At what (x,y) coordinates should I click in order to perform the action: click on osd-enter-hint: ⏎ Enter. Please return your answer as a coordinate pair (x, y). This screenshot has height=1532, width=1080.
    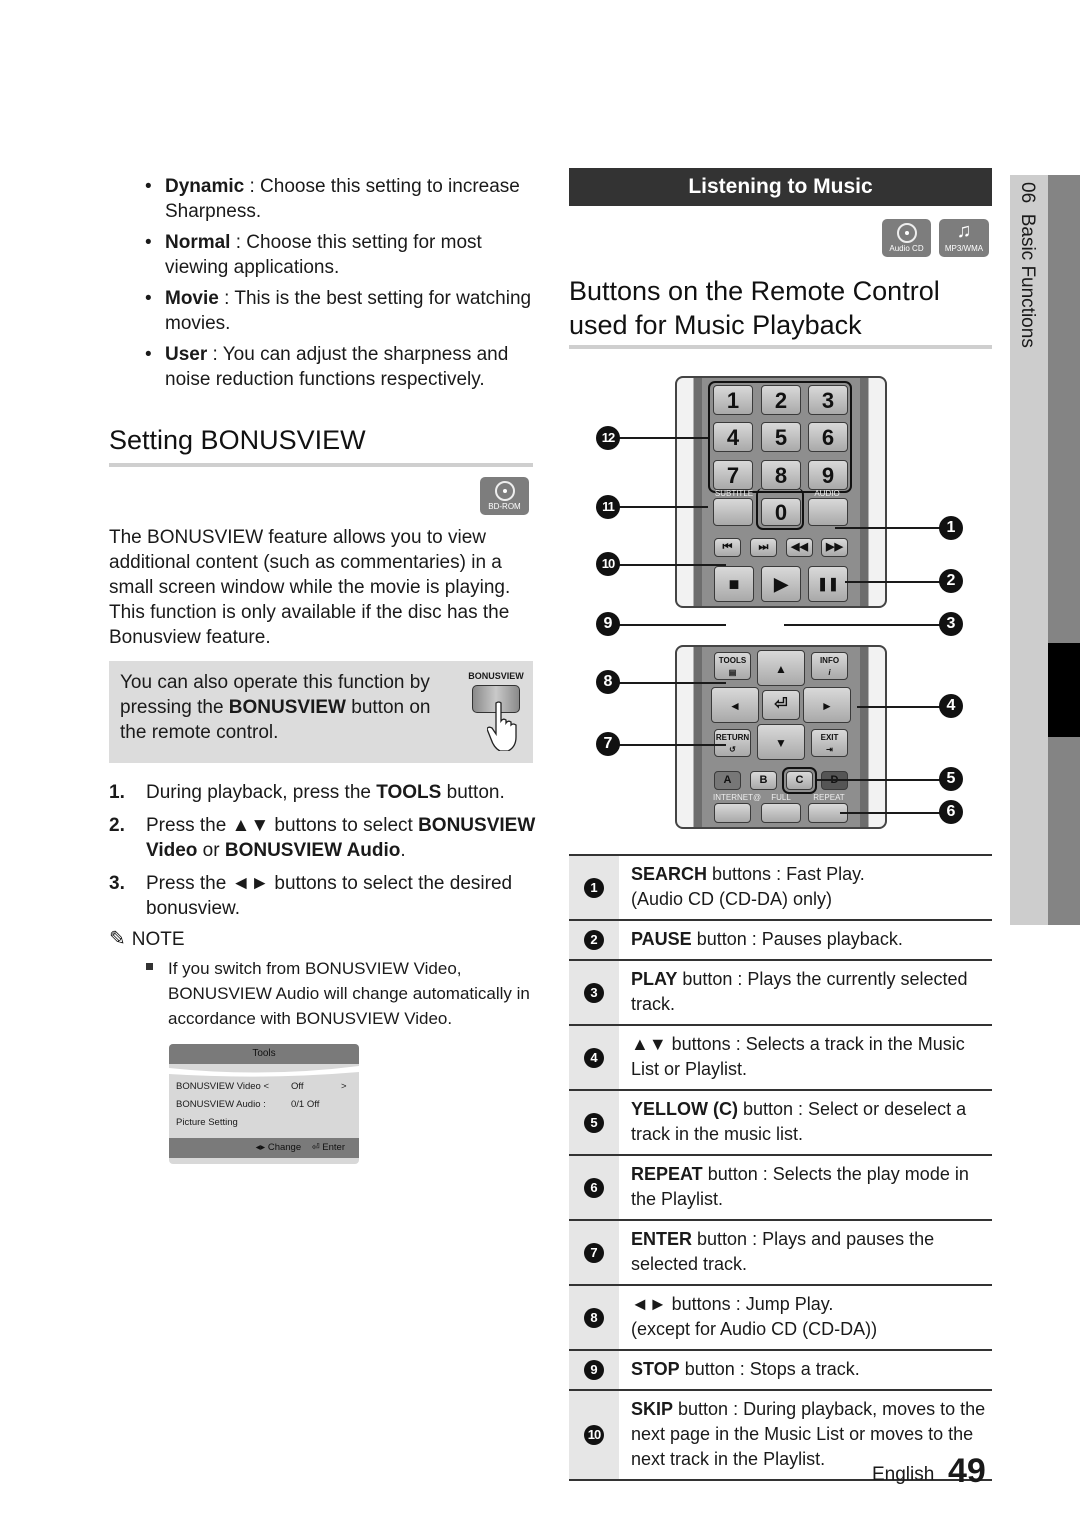
    Looking at the image, I should click on (328, 1147).